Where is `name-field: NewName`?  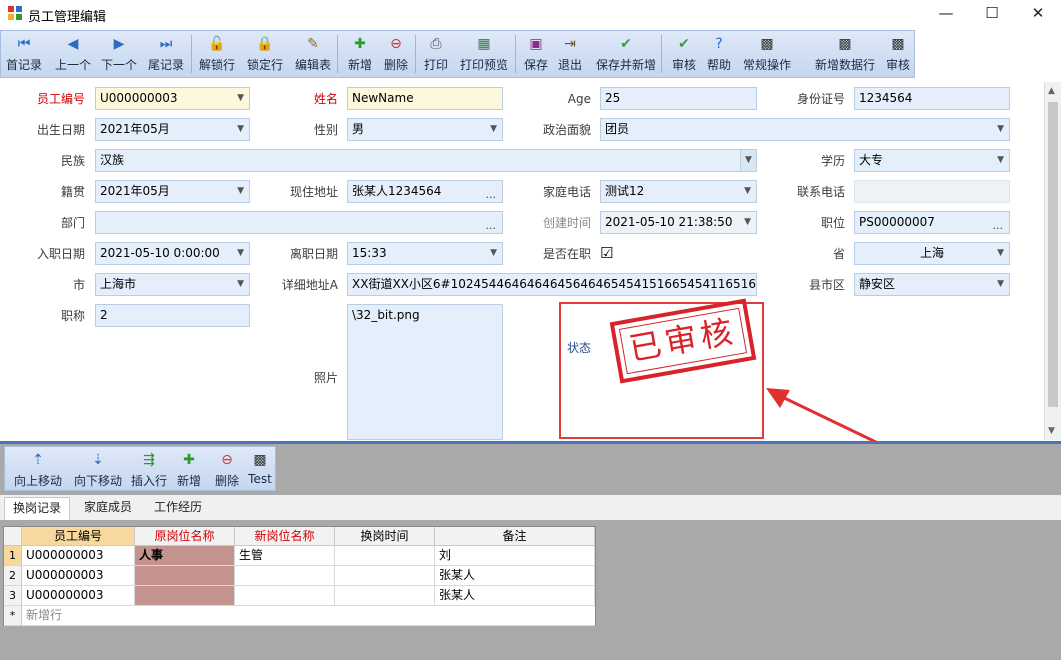 name-field: NewName is located at coordinates (425, 98).